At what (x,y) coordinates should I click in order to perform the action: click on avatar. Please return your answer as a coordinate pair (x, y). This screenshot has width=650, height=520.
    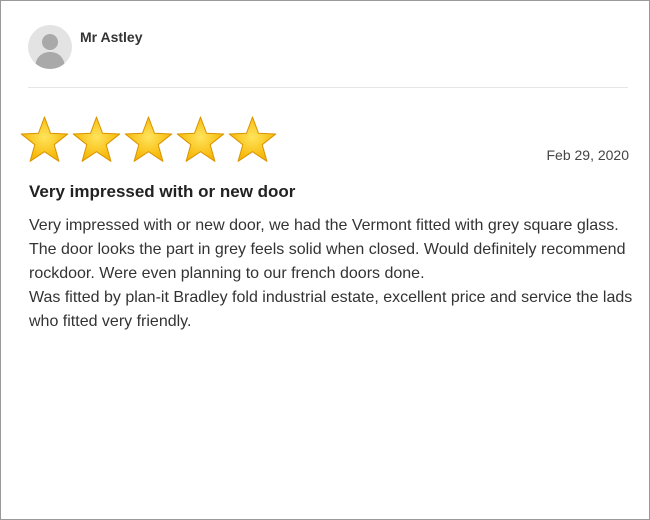
    Looking at the image, I should click on (50, 47).